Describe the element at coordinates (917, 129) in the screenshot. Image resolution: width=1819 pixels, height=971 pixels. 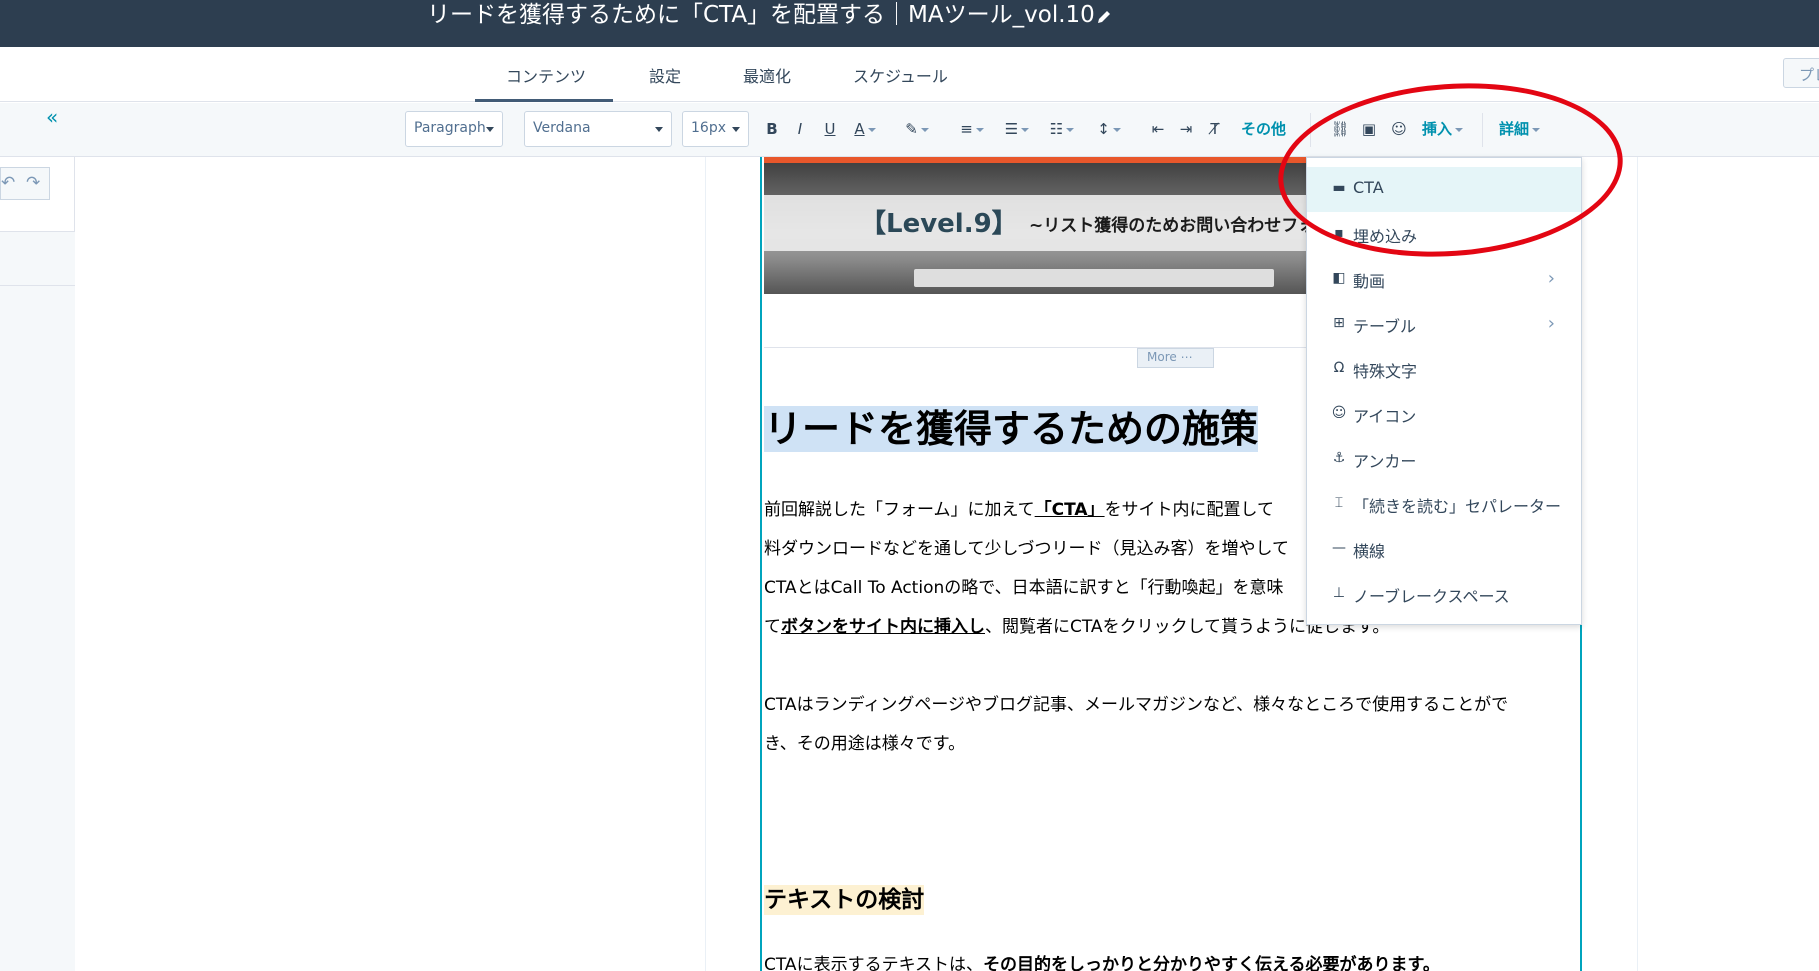
I see `highlight-button: ✎` at that location.